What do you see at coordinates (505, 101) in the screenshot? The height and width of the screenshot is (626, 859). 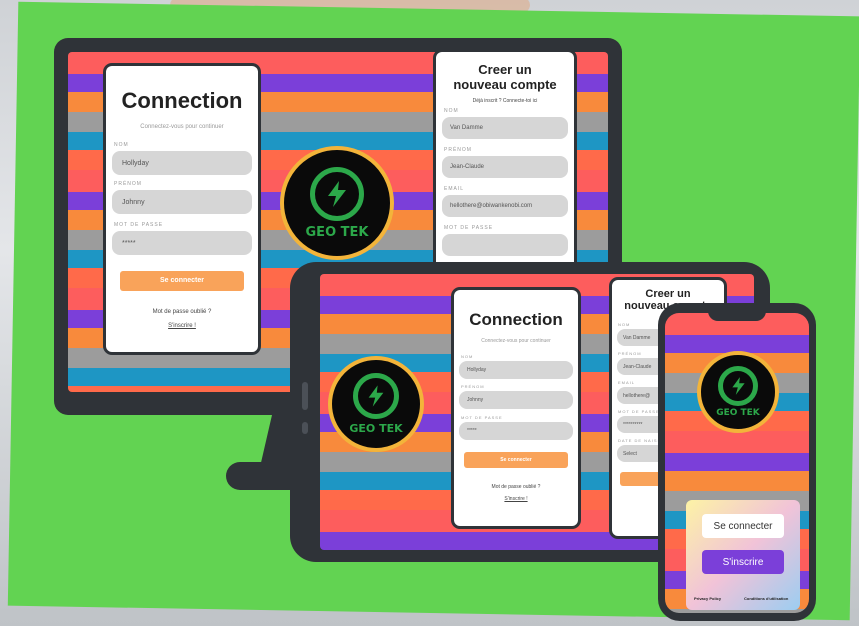 I see `already-registered-link: Déjà inscrit ? Connecte-toi ici` at bounding box center [505, 101].